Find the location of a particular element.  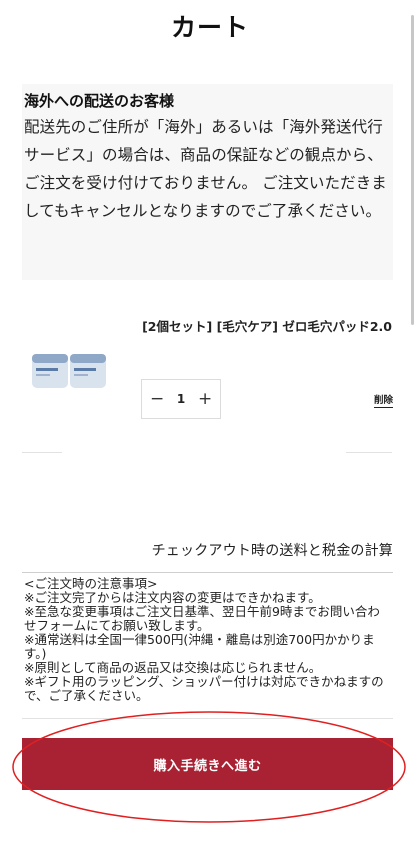

delete-item-link: 削除 is located at coordinates (383, 400).